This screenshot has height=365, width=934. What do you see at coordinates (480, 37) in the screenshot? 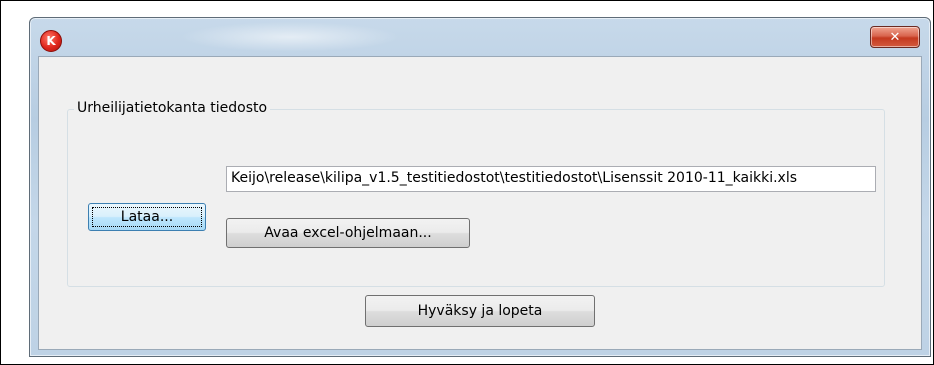
I see `title-bar: K ✕` at bounding box center [480, 37].